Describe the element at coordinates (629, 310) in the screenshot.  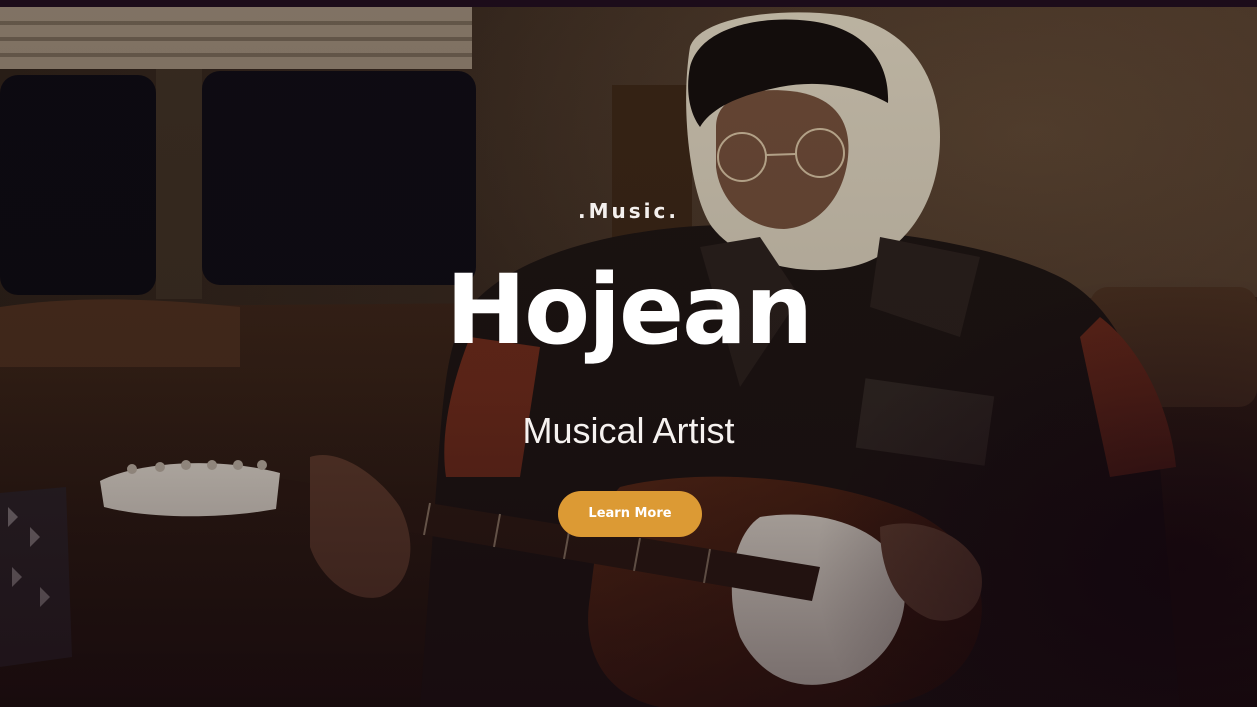
I see `hero-title: Hojean` at that location.